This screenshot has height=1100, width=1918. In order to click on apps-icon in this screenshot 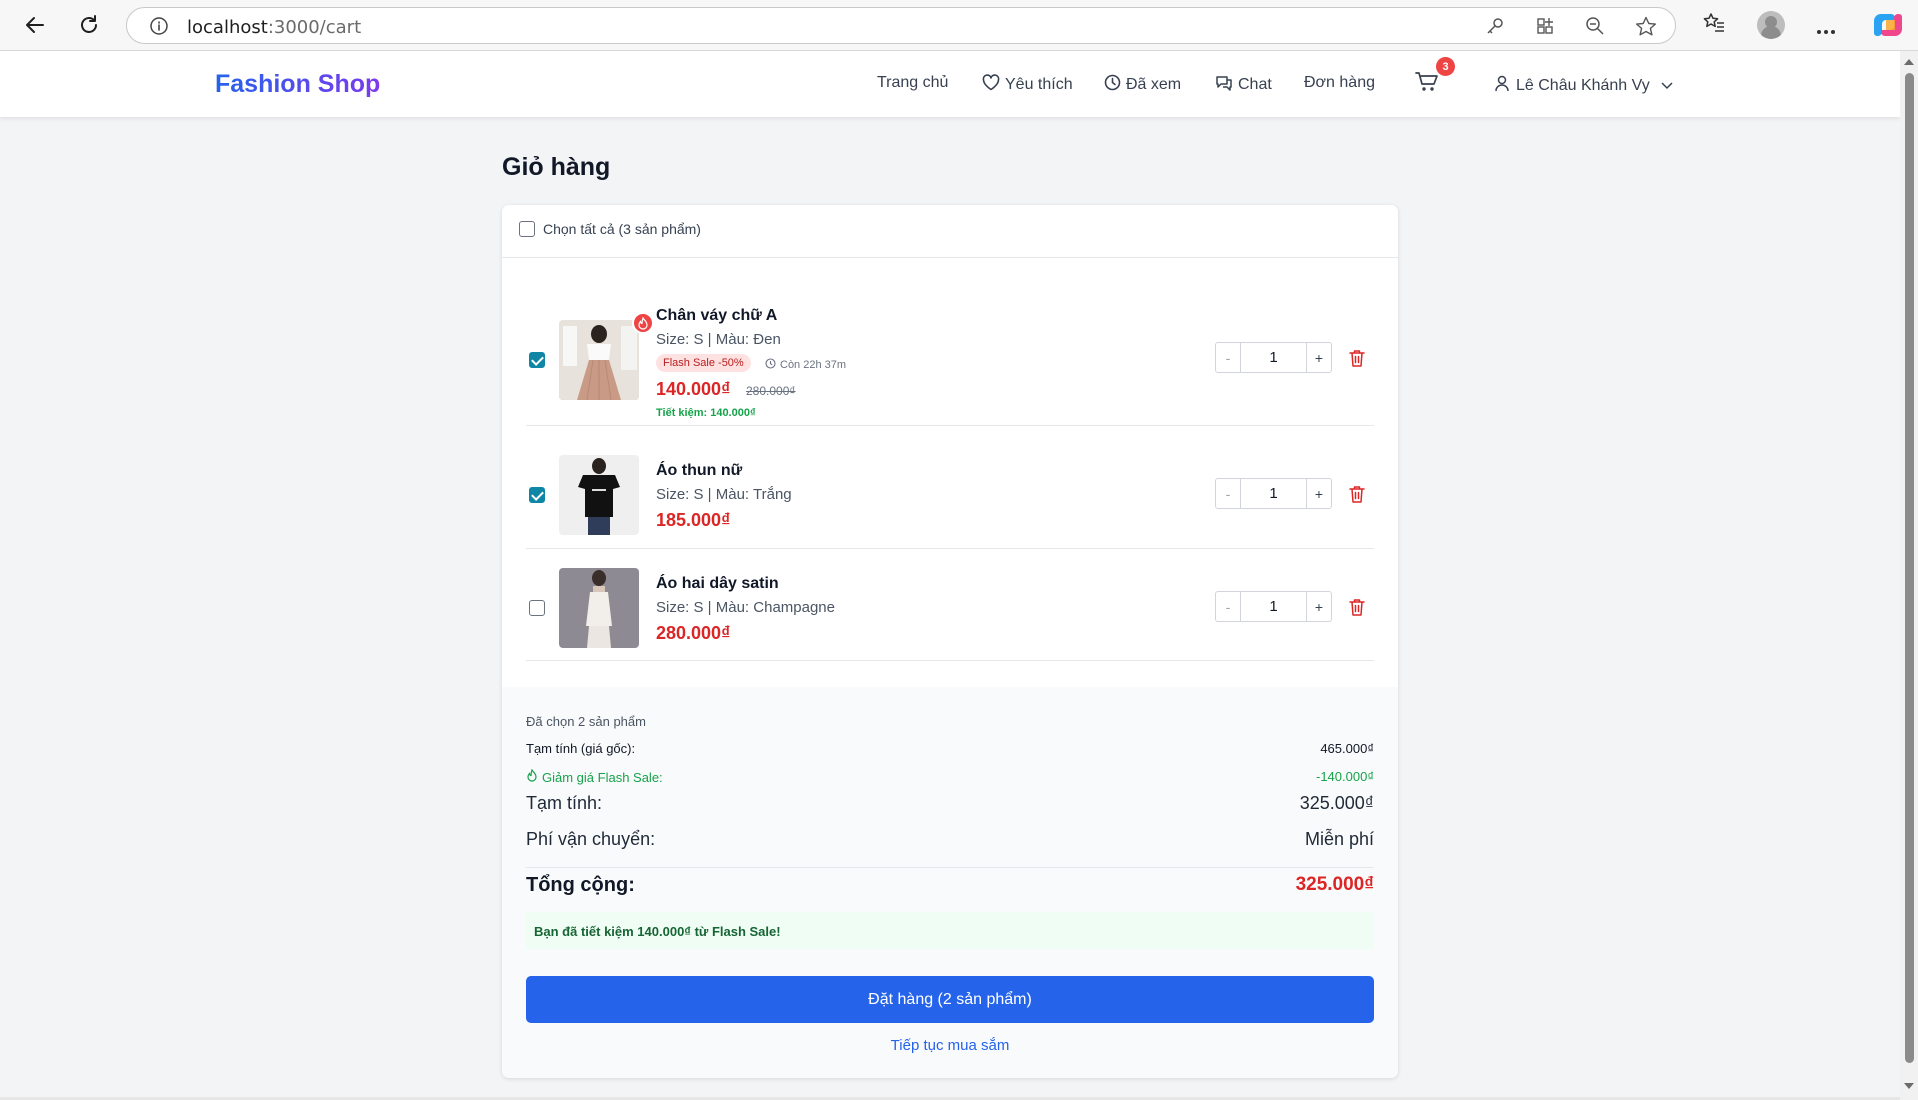, I will do `click(1545, 28)`.